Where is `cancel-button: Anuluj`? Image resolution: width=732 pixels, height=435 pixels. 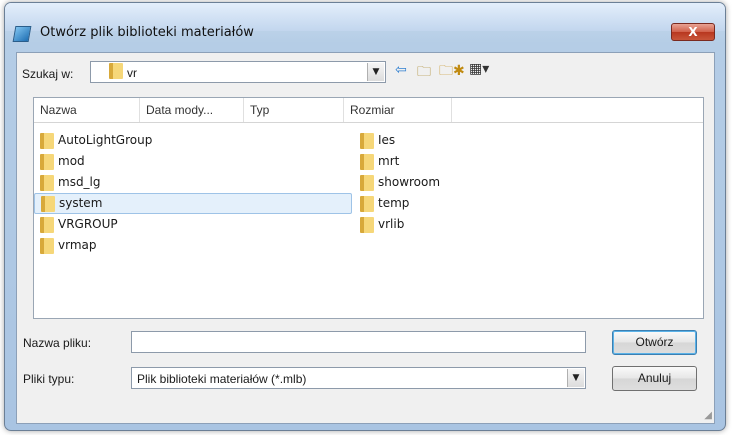 cancel-button: Anuluj is located at coordinates (654, 378).